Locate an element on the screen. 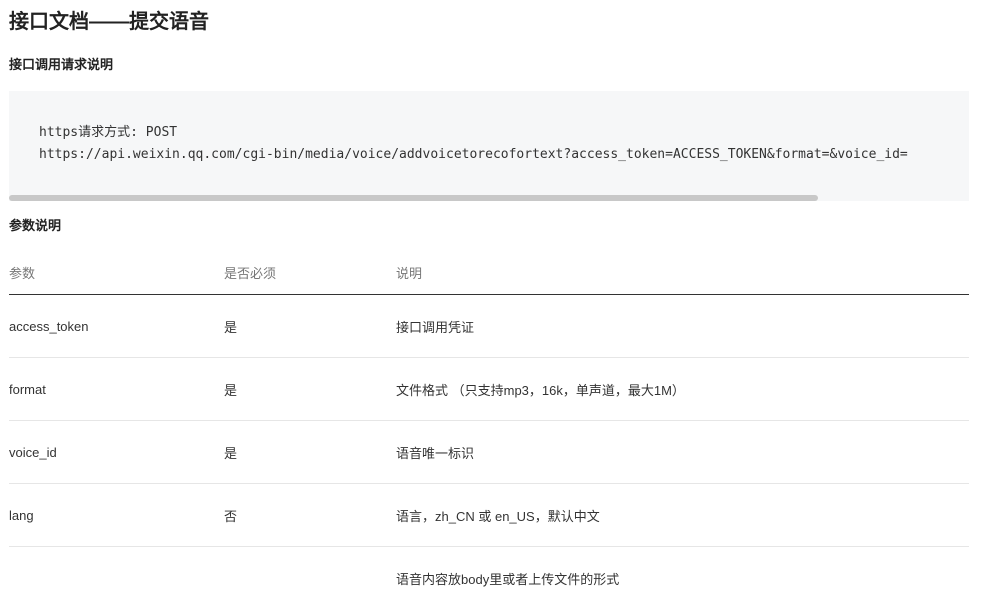 This screenshot has width=984, height=605. column-header-required: 是否必须 is located at coordinates (310, 272).